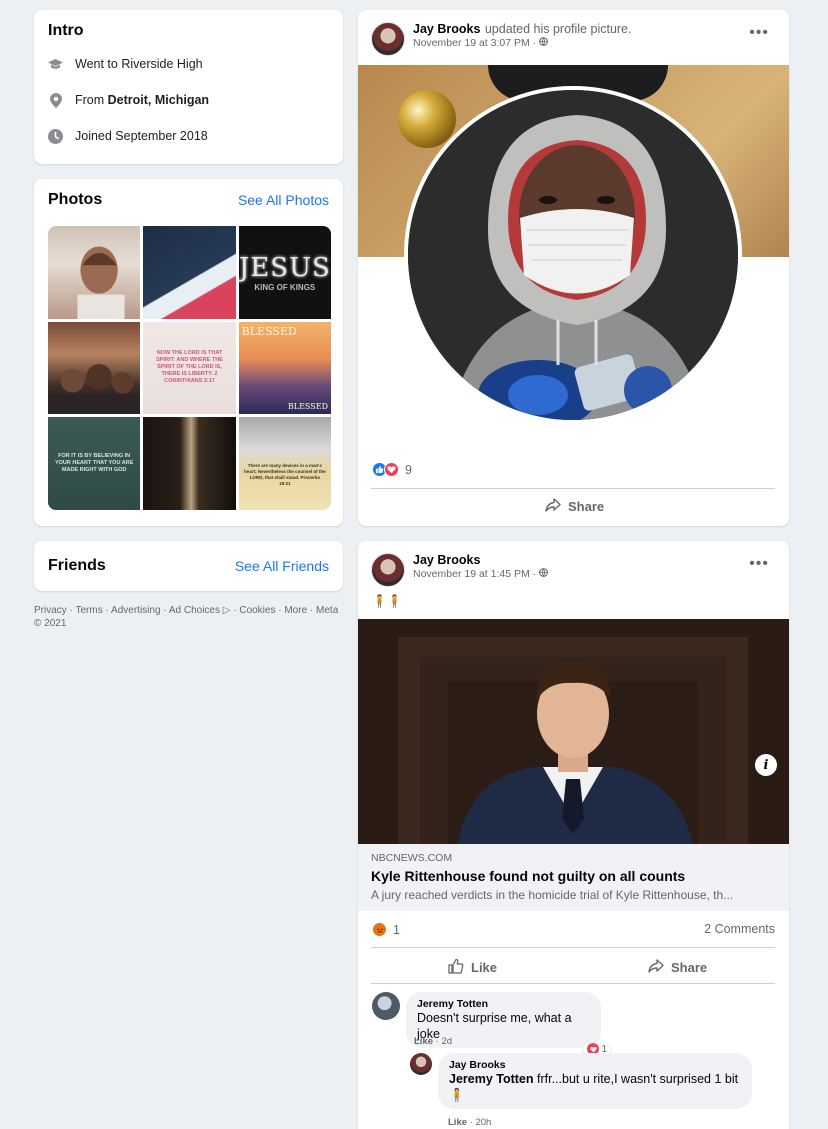 This screenshot has width=828, height=1129. What do you see at coordinates (442, 1041) in the screenshot?
I see `comment-time: · 2d` at bounding box center [442, 1041].